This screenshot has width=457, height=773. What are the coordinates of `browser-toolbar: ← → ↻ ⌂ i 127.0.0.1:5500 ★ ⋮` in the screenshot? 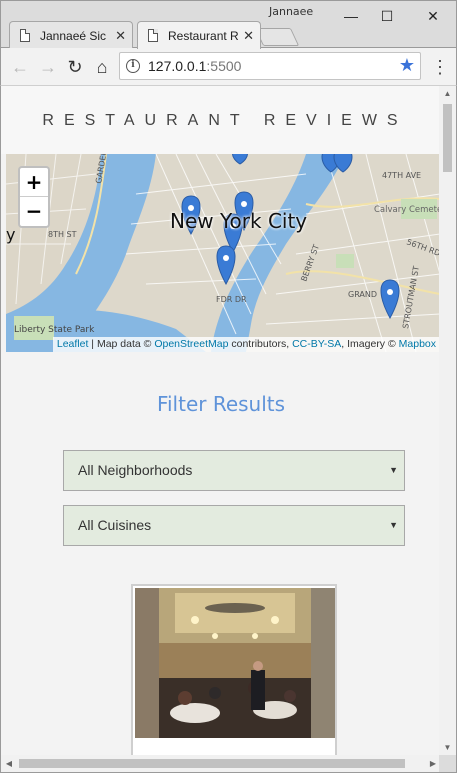 It's located at (228, 67).